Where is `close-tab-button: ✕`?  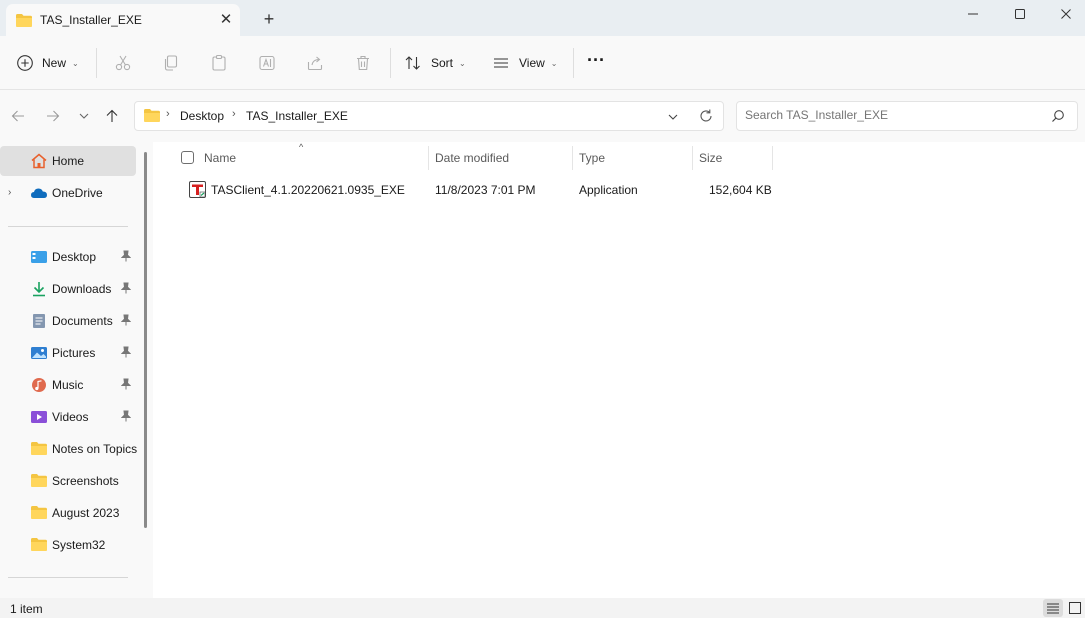 close-tab-button: ✕ is located at coordinates (226, 20).